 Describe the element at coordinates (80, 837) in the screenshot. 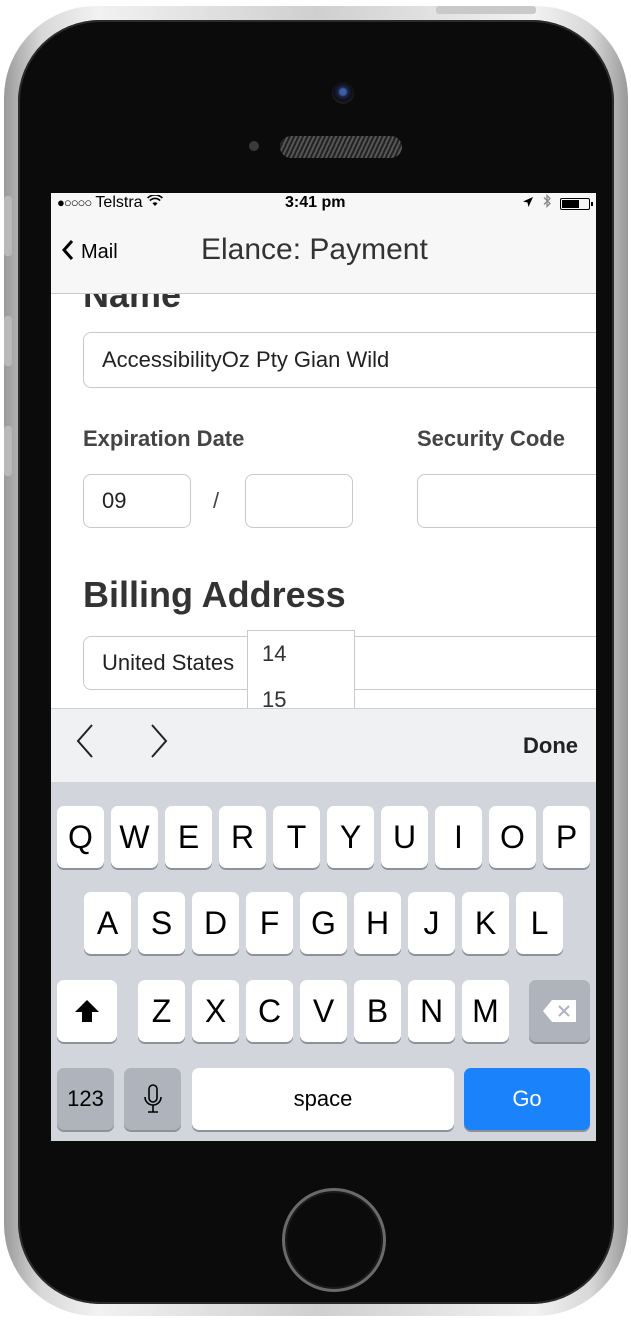

I see `key-q: Q` at that location.